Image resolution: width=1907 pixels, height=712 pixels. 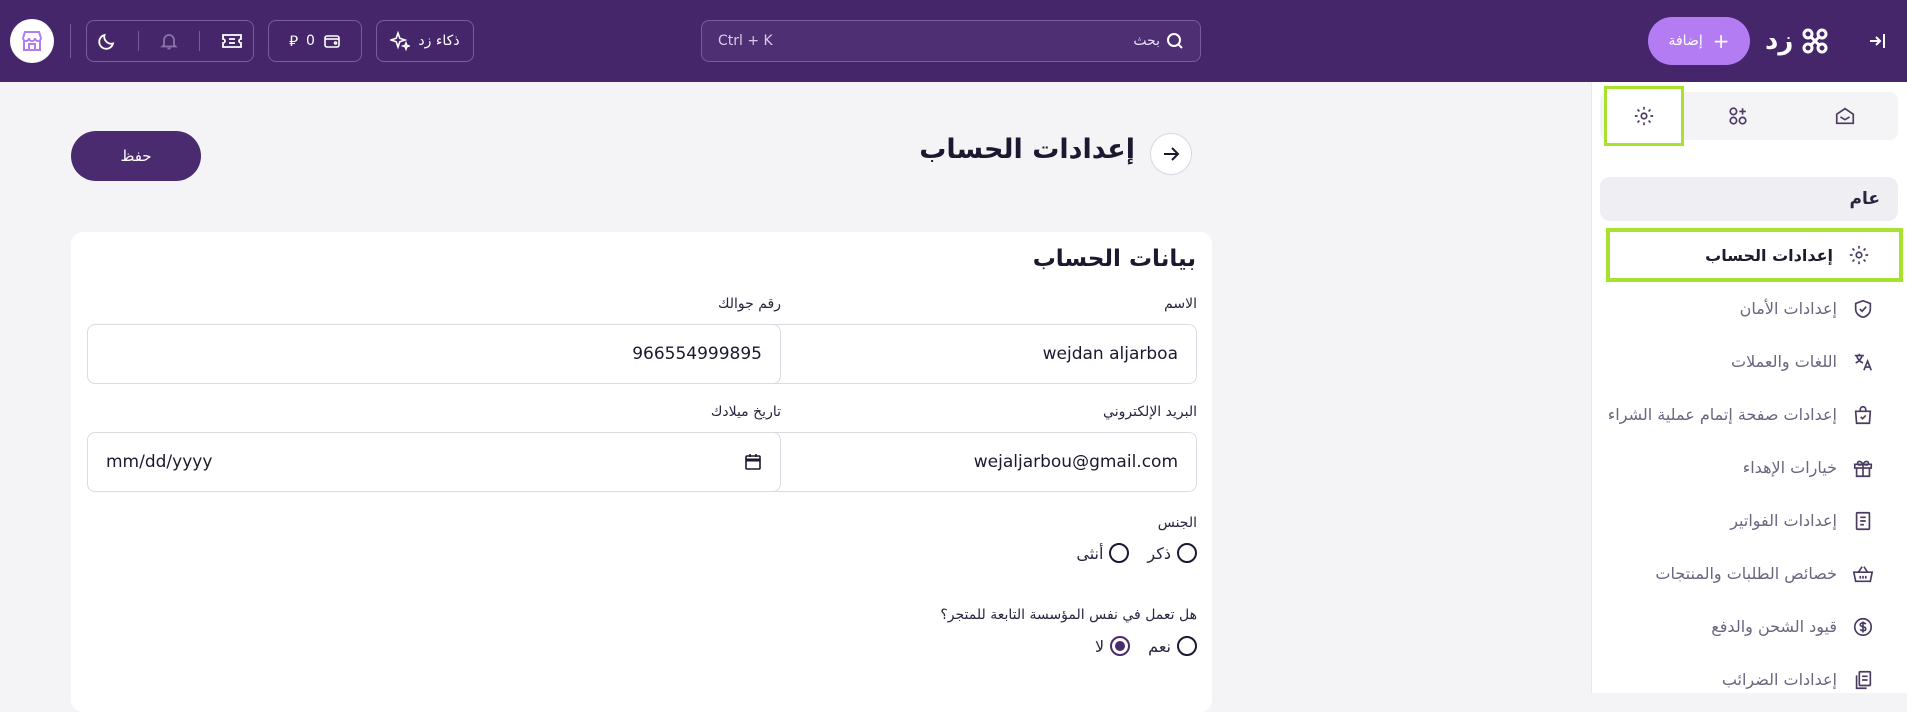 I want to click on tab-settings, so click(x=1644, y=116).